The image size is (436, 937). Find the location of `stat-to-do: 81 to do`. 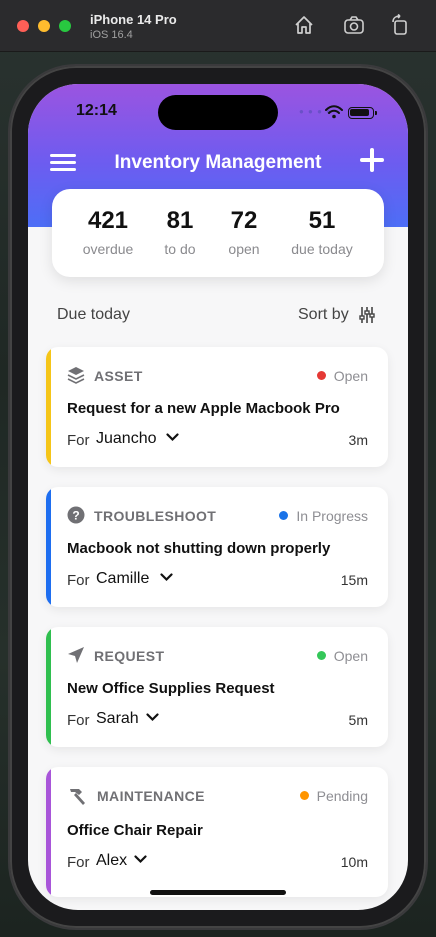

stat-to-do: 81 to do is located at coordinates (180, 232).